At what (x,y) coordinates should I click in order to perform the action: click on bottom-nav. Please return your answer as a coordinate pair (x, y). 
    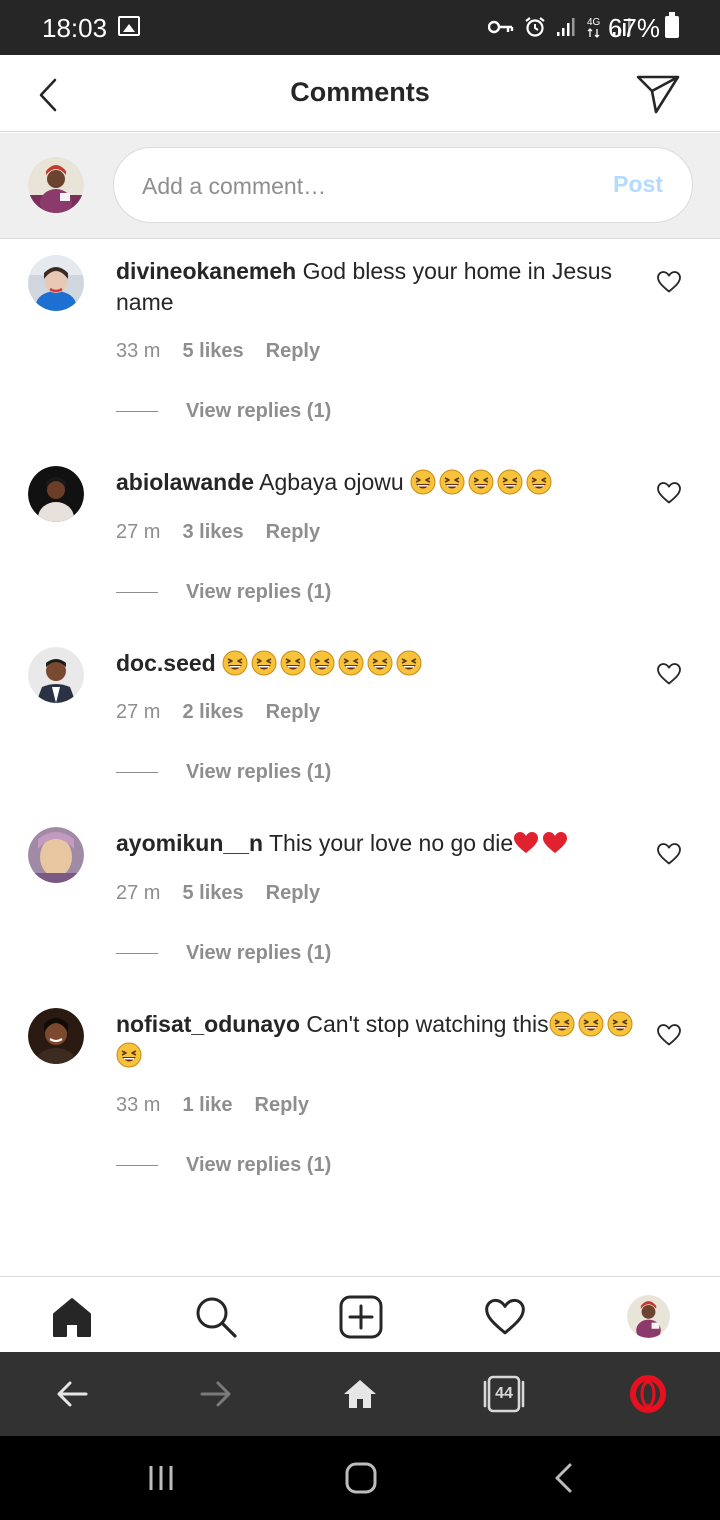
    Looking at the image, I should click on (360, 1314).